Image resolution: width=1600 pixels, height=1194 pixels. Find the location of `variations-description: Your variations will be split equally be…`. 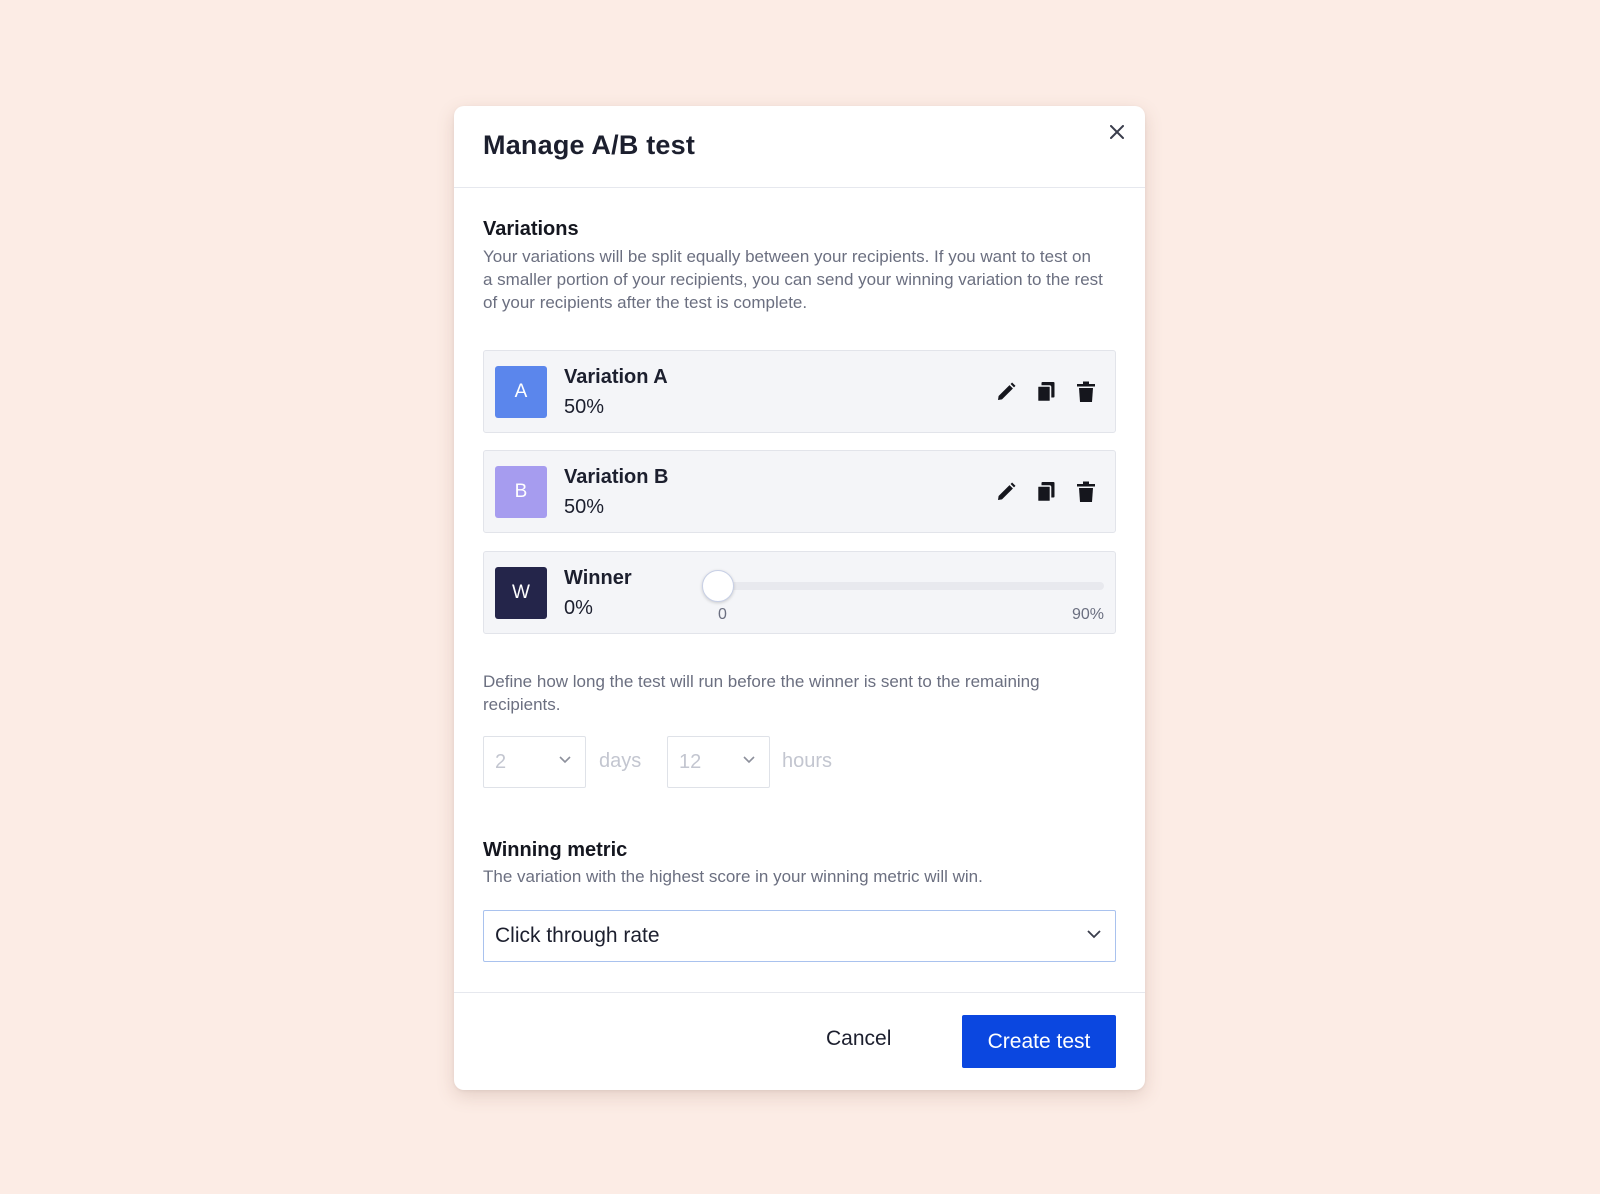

variations-description: Your variations will be split equally be… is located at coordinates (793, 279).